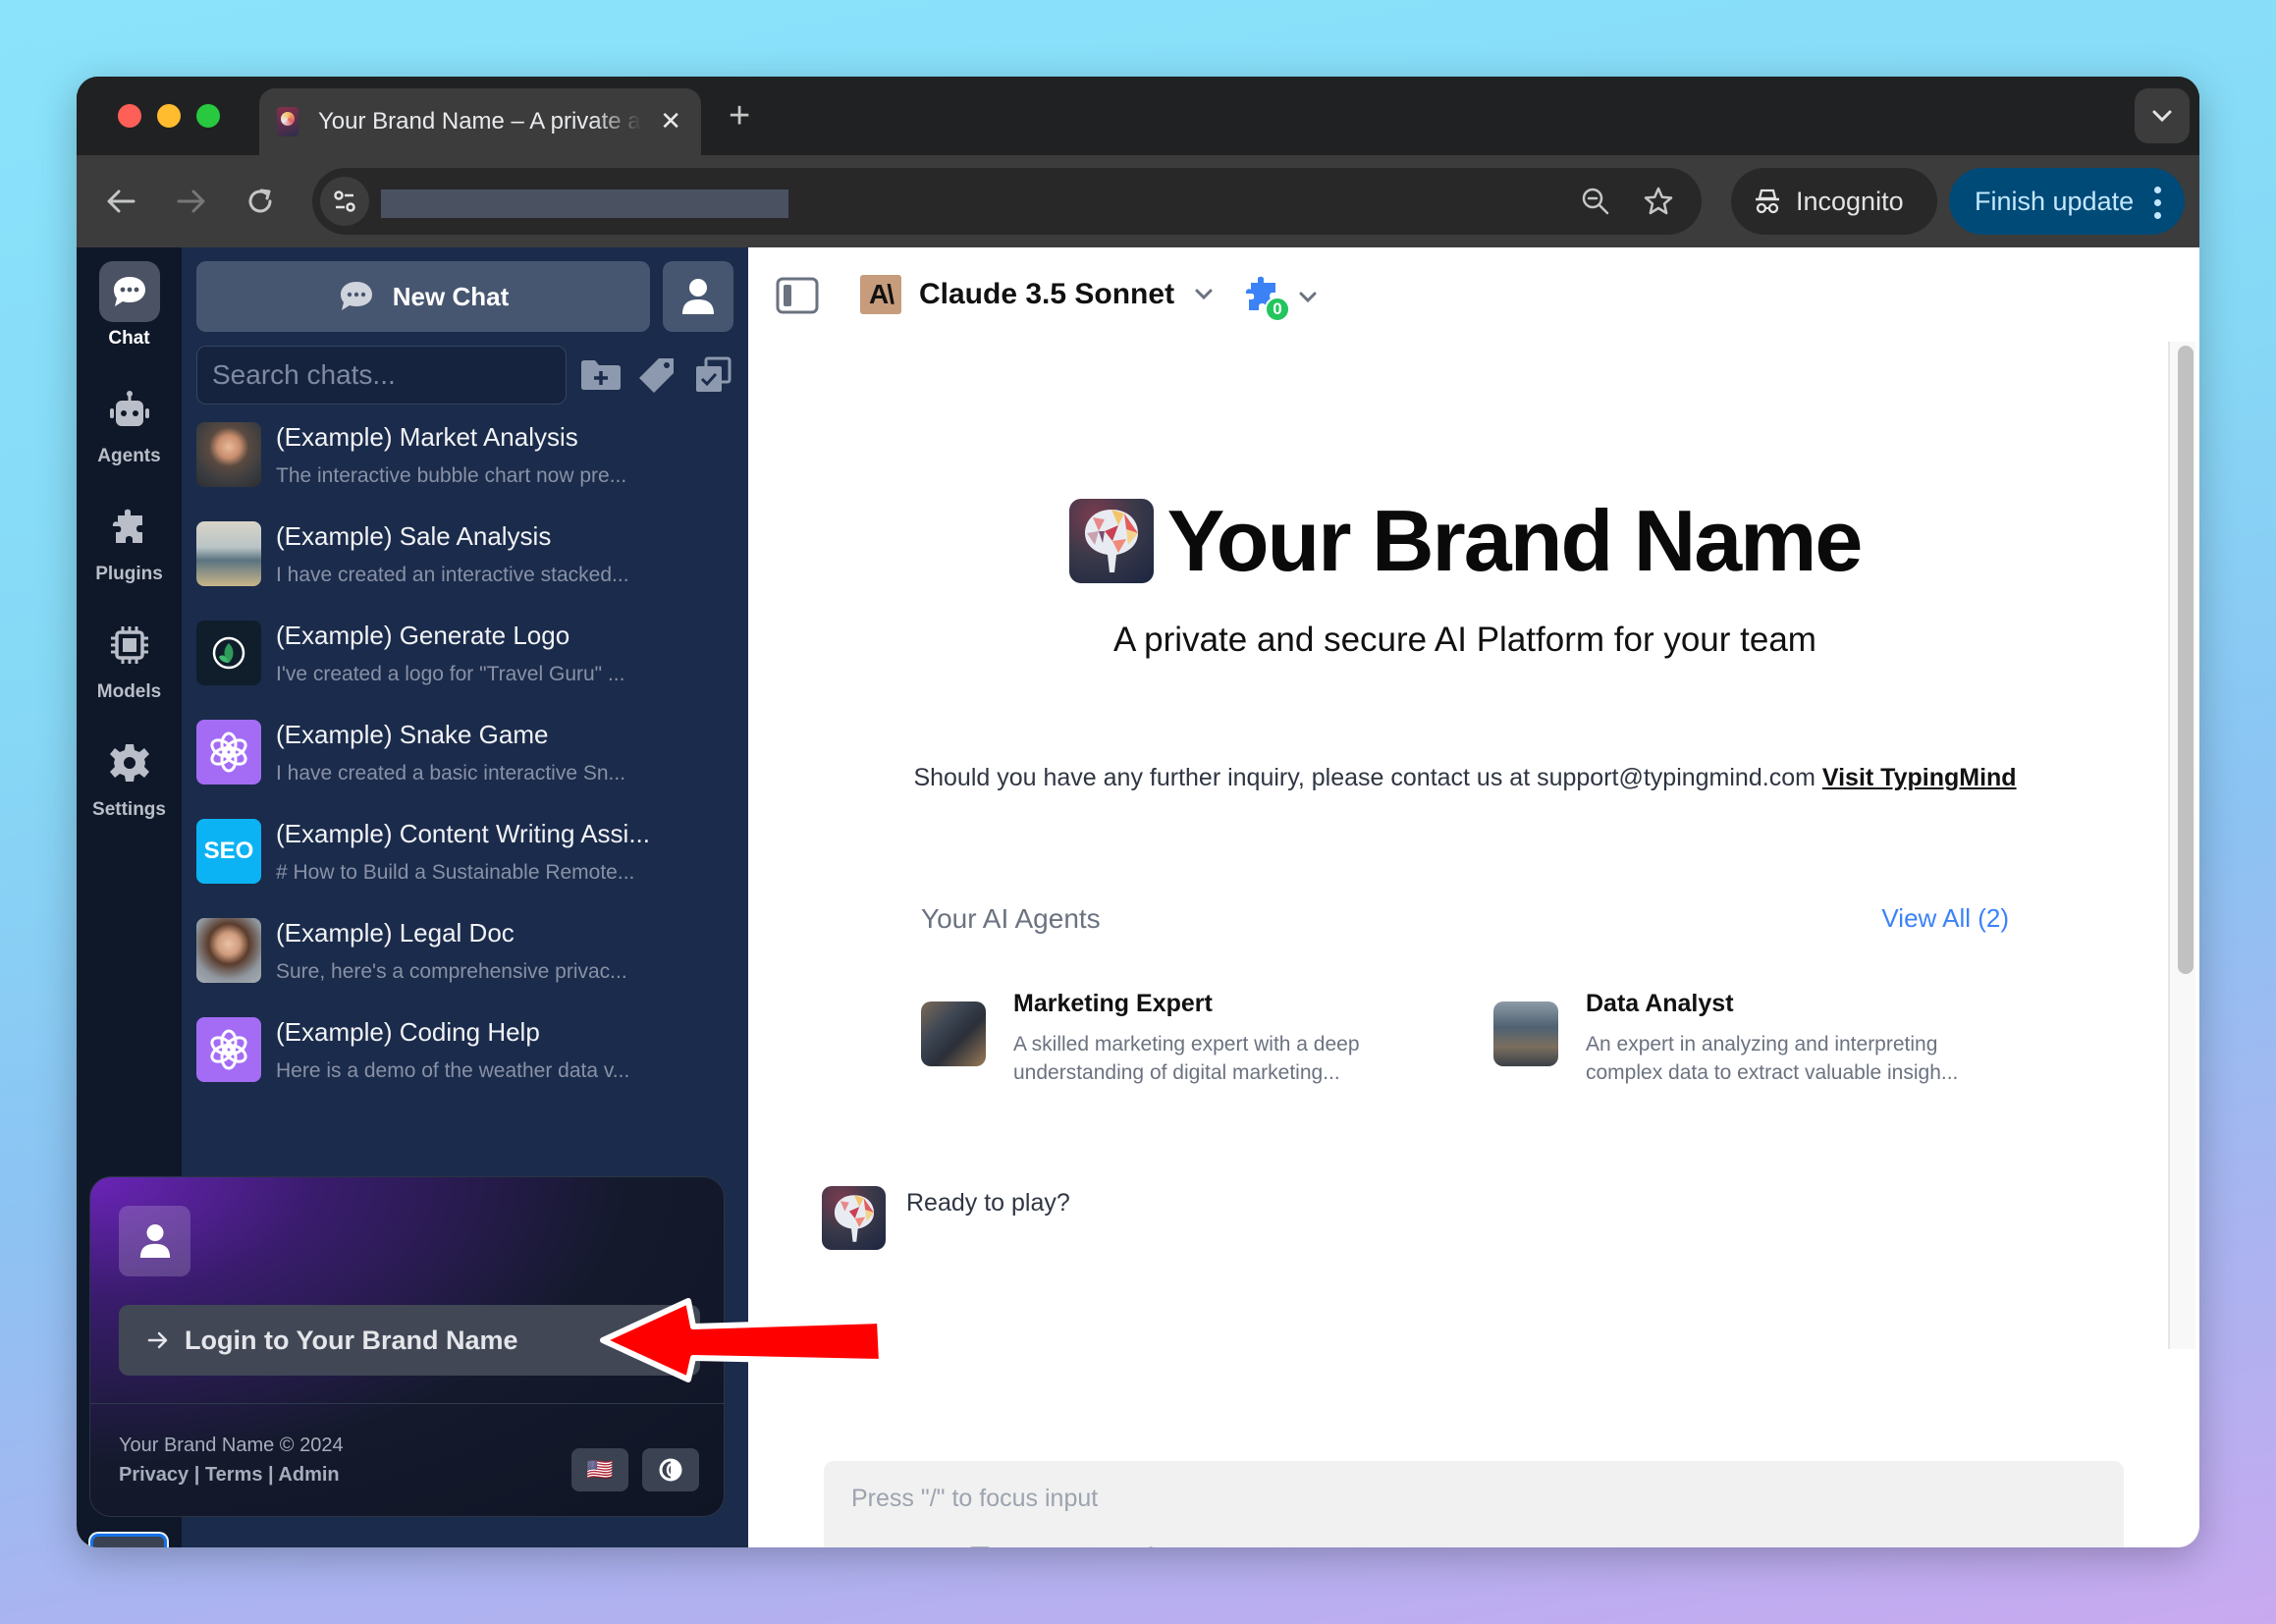 This screenshot has width=2276, height=1624. Describe the element at coordinates (129, 691) in the screenshot. I see `rail-label: Models` at that location.